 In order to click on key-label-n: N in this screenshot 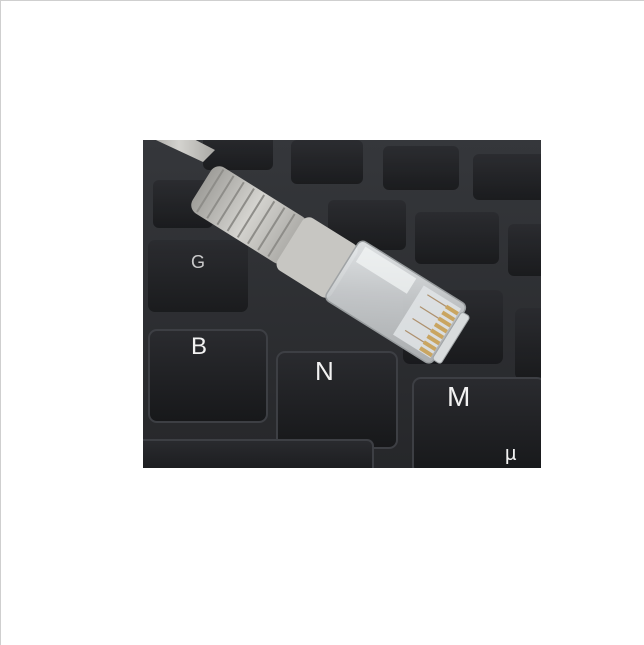, I will do `click(324, 371)`.